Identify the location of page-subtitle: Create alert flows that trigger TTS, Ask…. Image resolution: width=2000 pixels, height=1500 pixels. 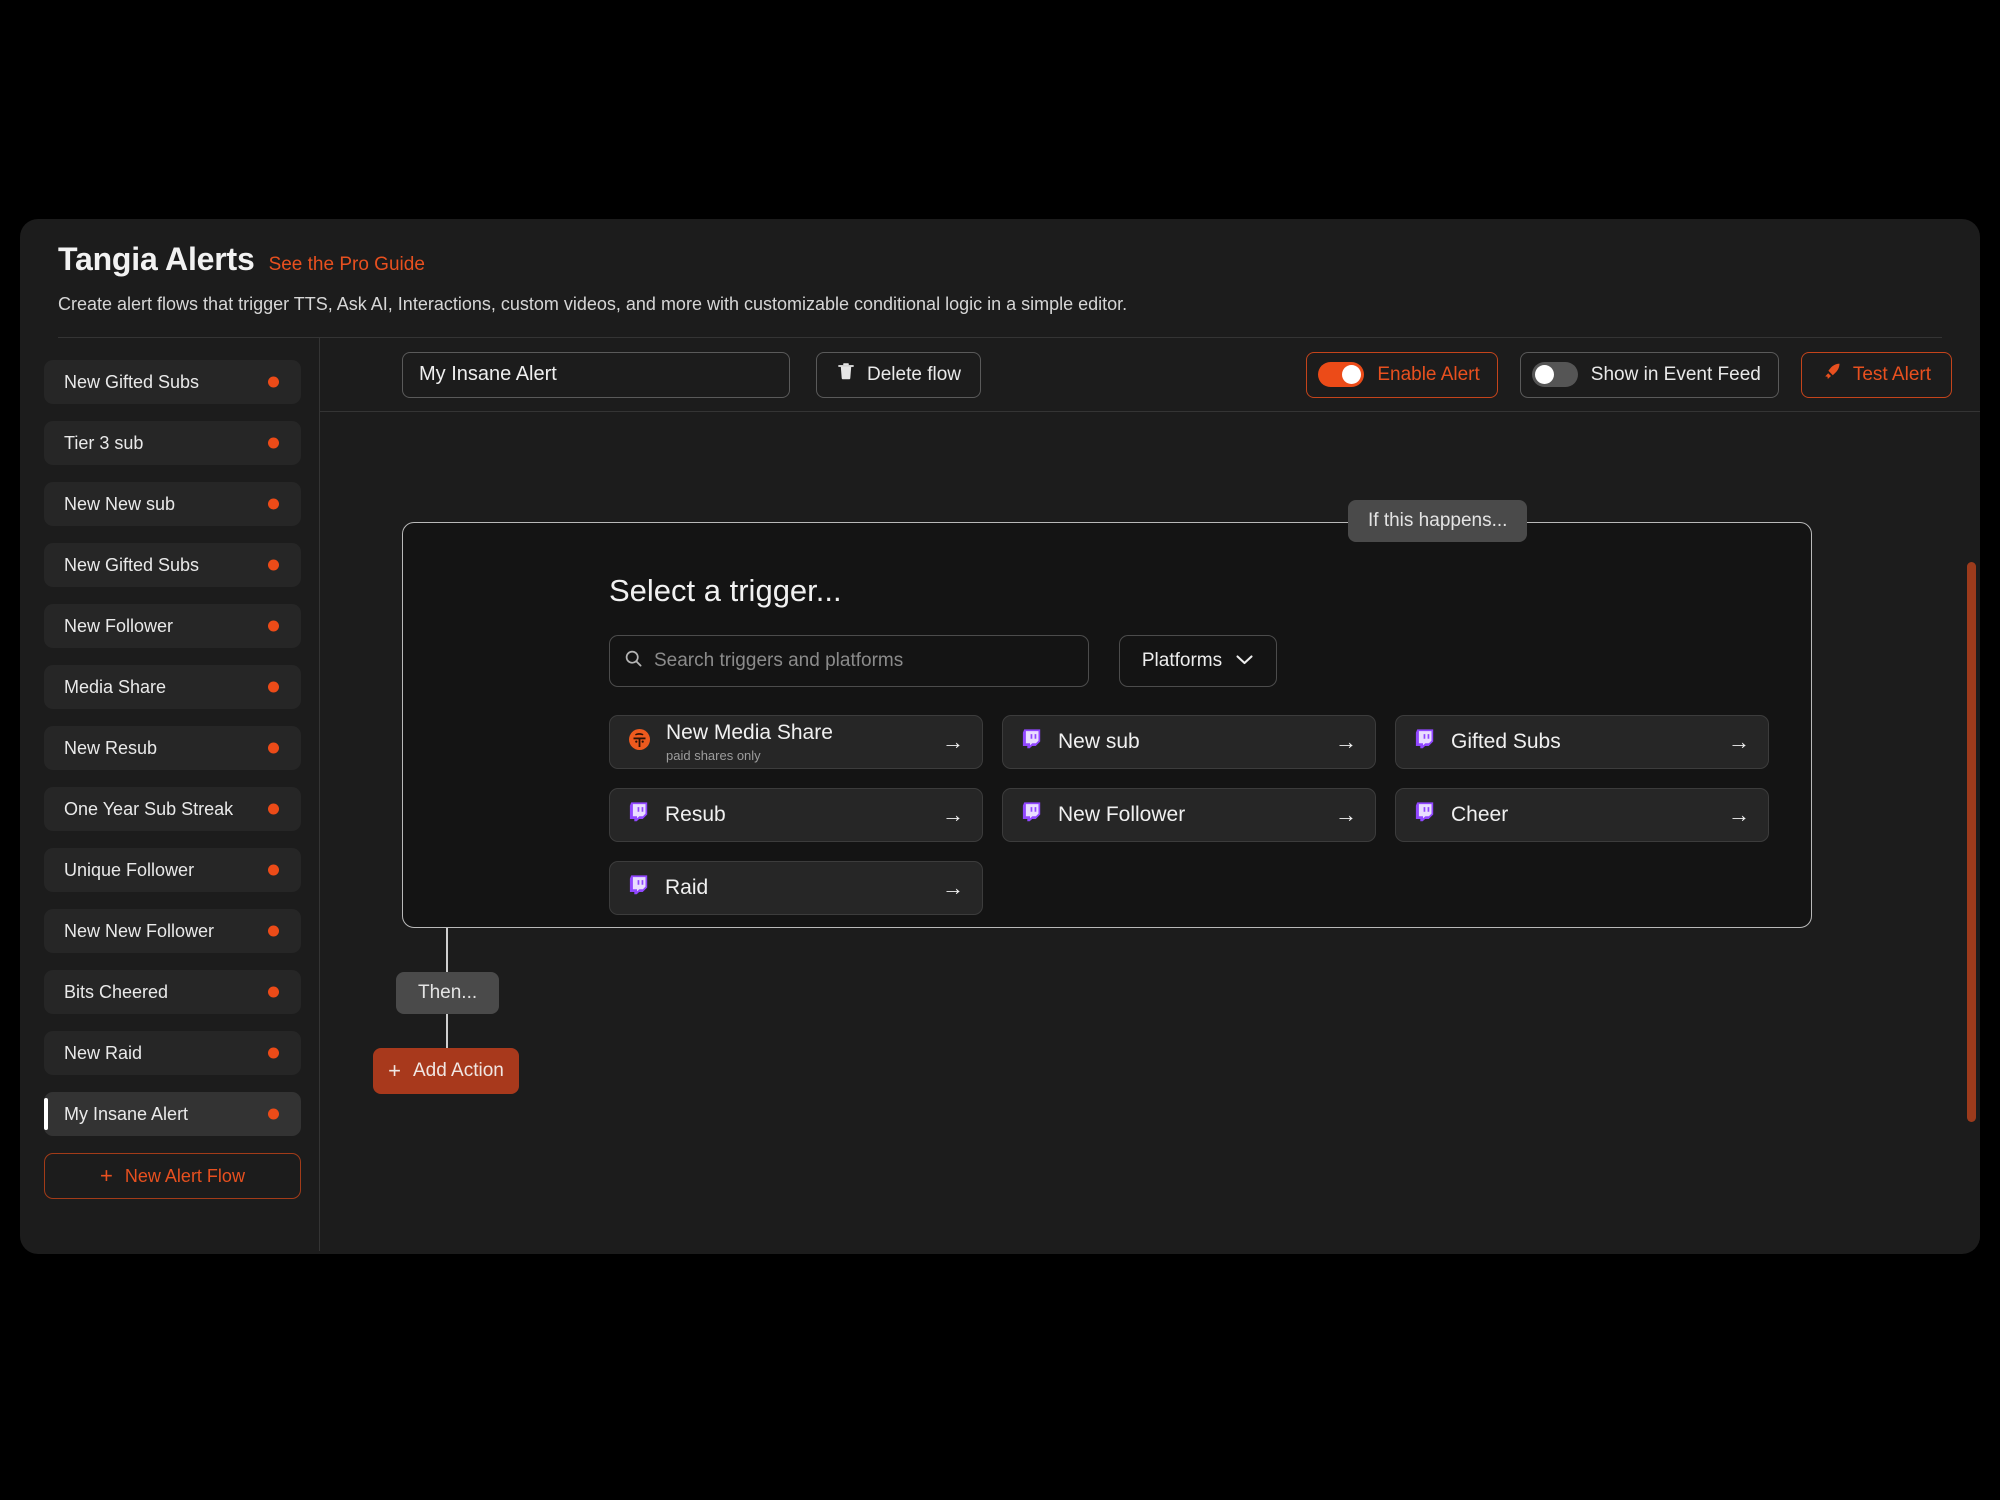
(593, 304).